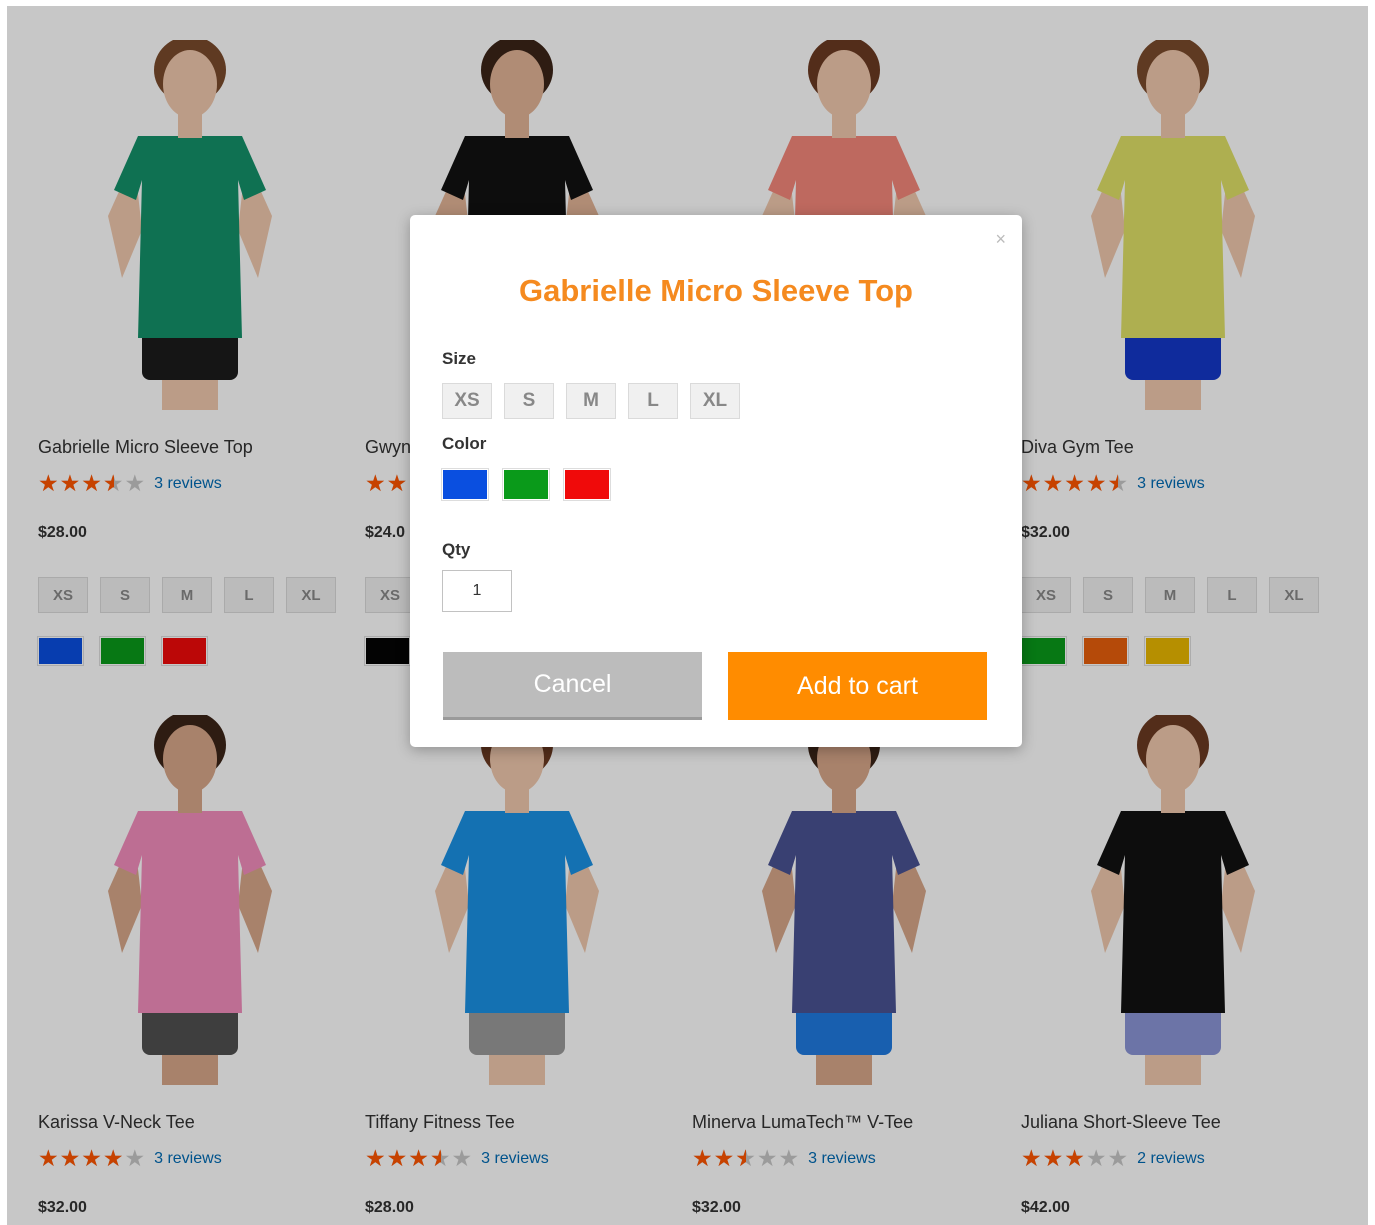  Describe the element at coordinates (477, 591) in the screenshot. I see `qty-input` at that location.